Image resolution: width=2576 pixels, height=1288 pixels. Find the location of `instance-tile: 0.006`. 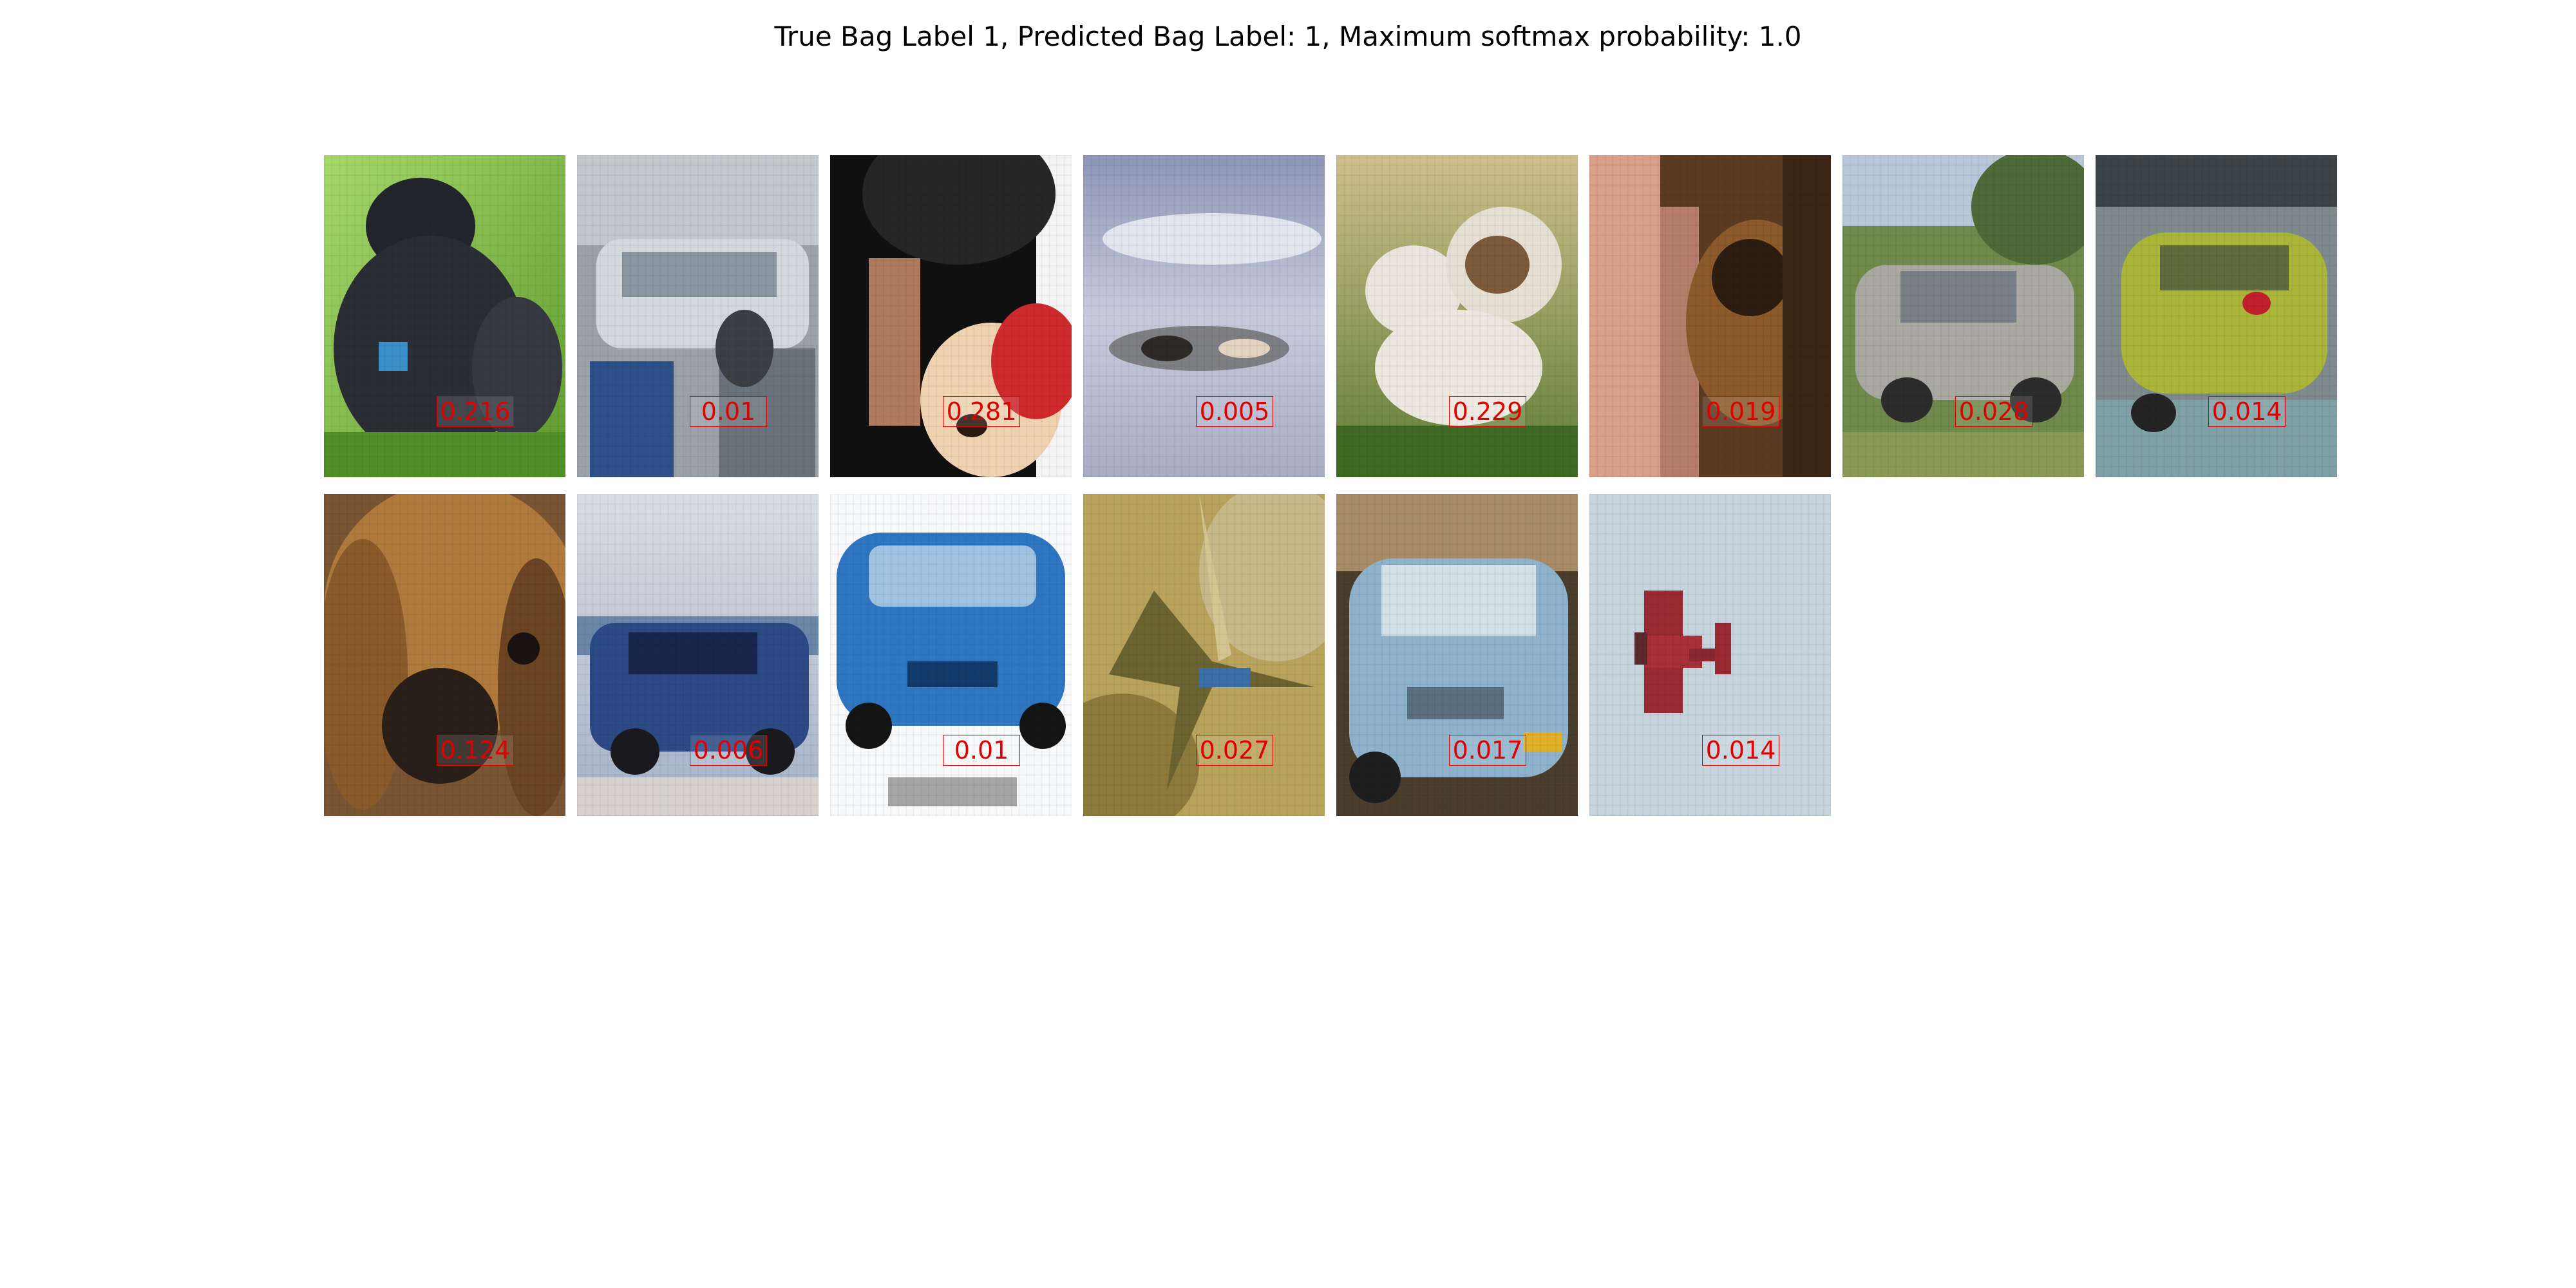

instance-tile: 0.006 is located at coordinates (698, 655).